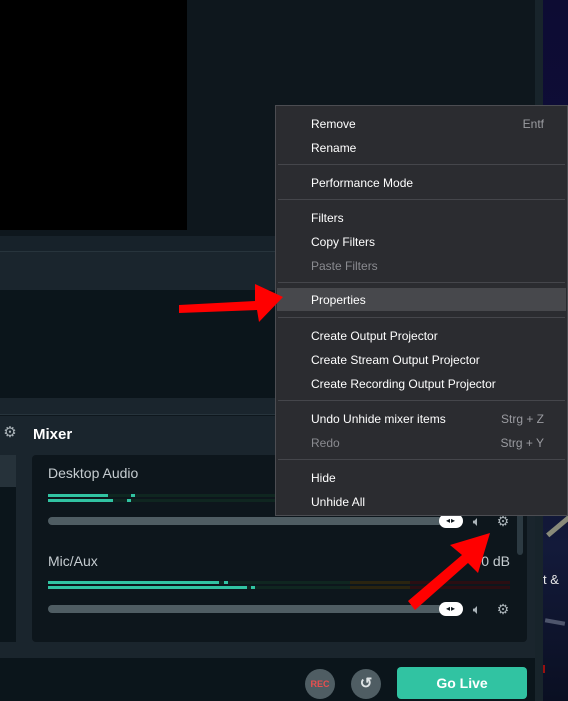 The height and width of the screenshot is (701, 568). I want to click on menu-item-label: Remove, so click(333, 124).